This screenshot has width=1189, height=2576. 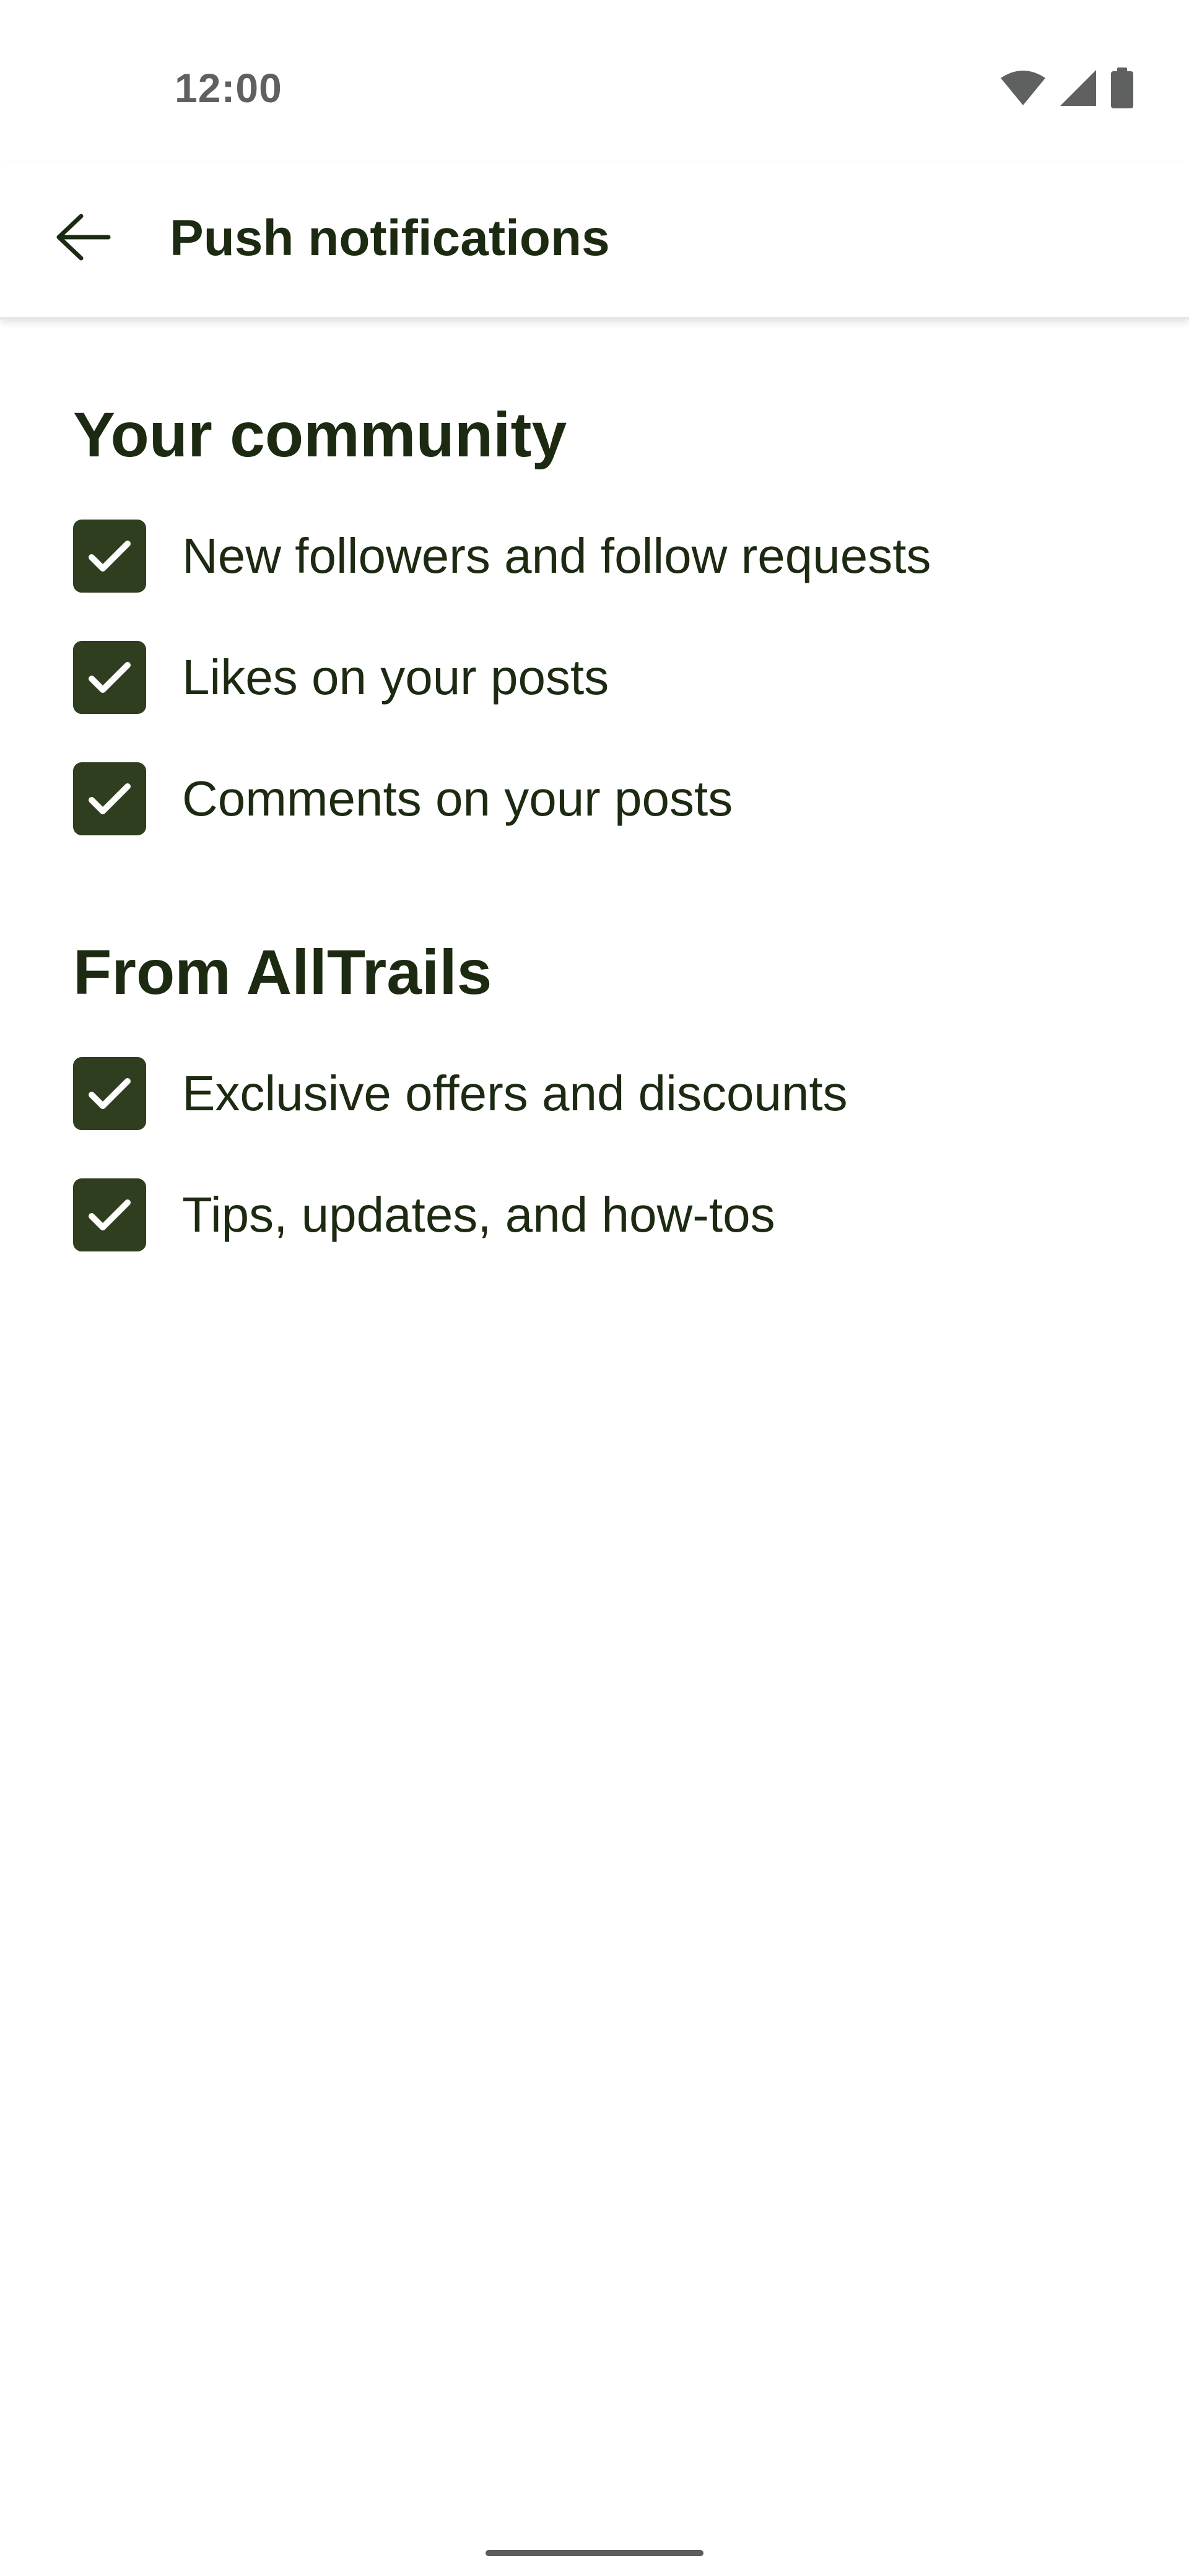 What do you see at coordinates (594, 80) in the screenshot?
I see `status-bar: 12:00` at bounding box center [594, 80].